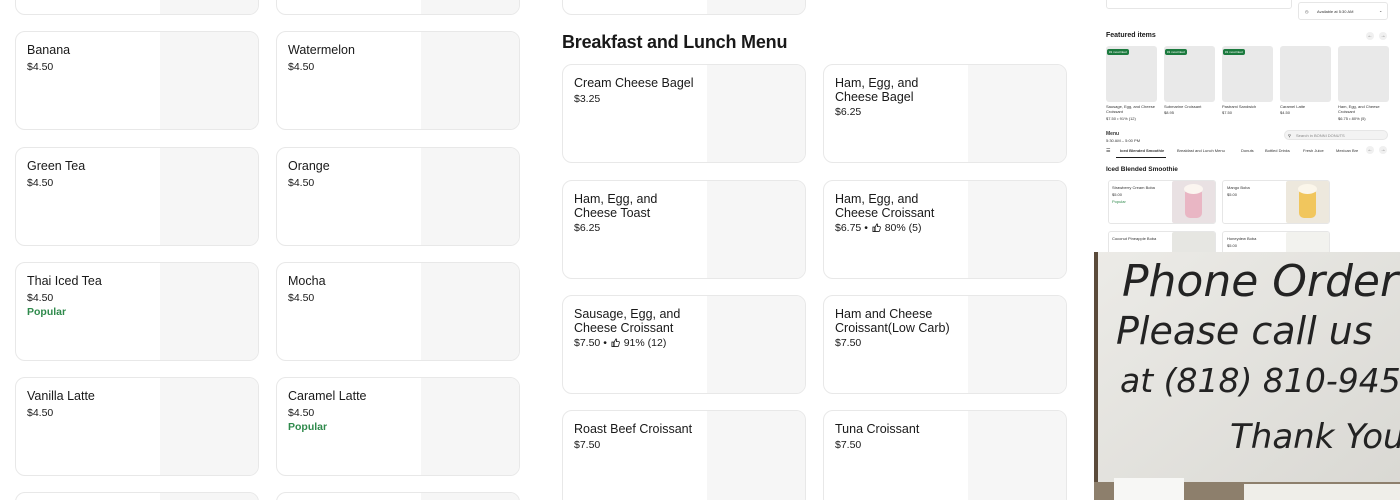 This screenshot has height=500, width=1400. Describe the element at coordinates (1313, 150) in the screenshot. I see `tab-fresh-juice: Fresh Juice` at that location.